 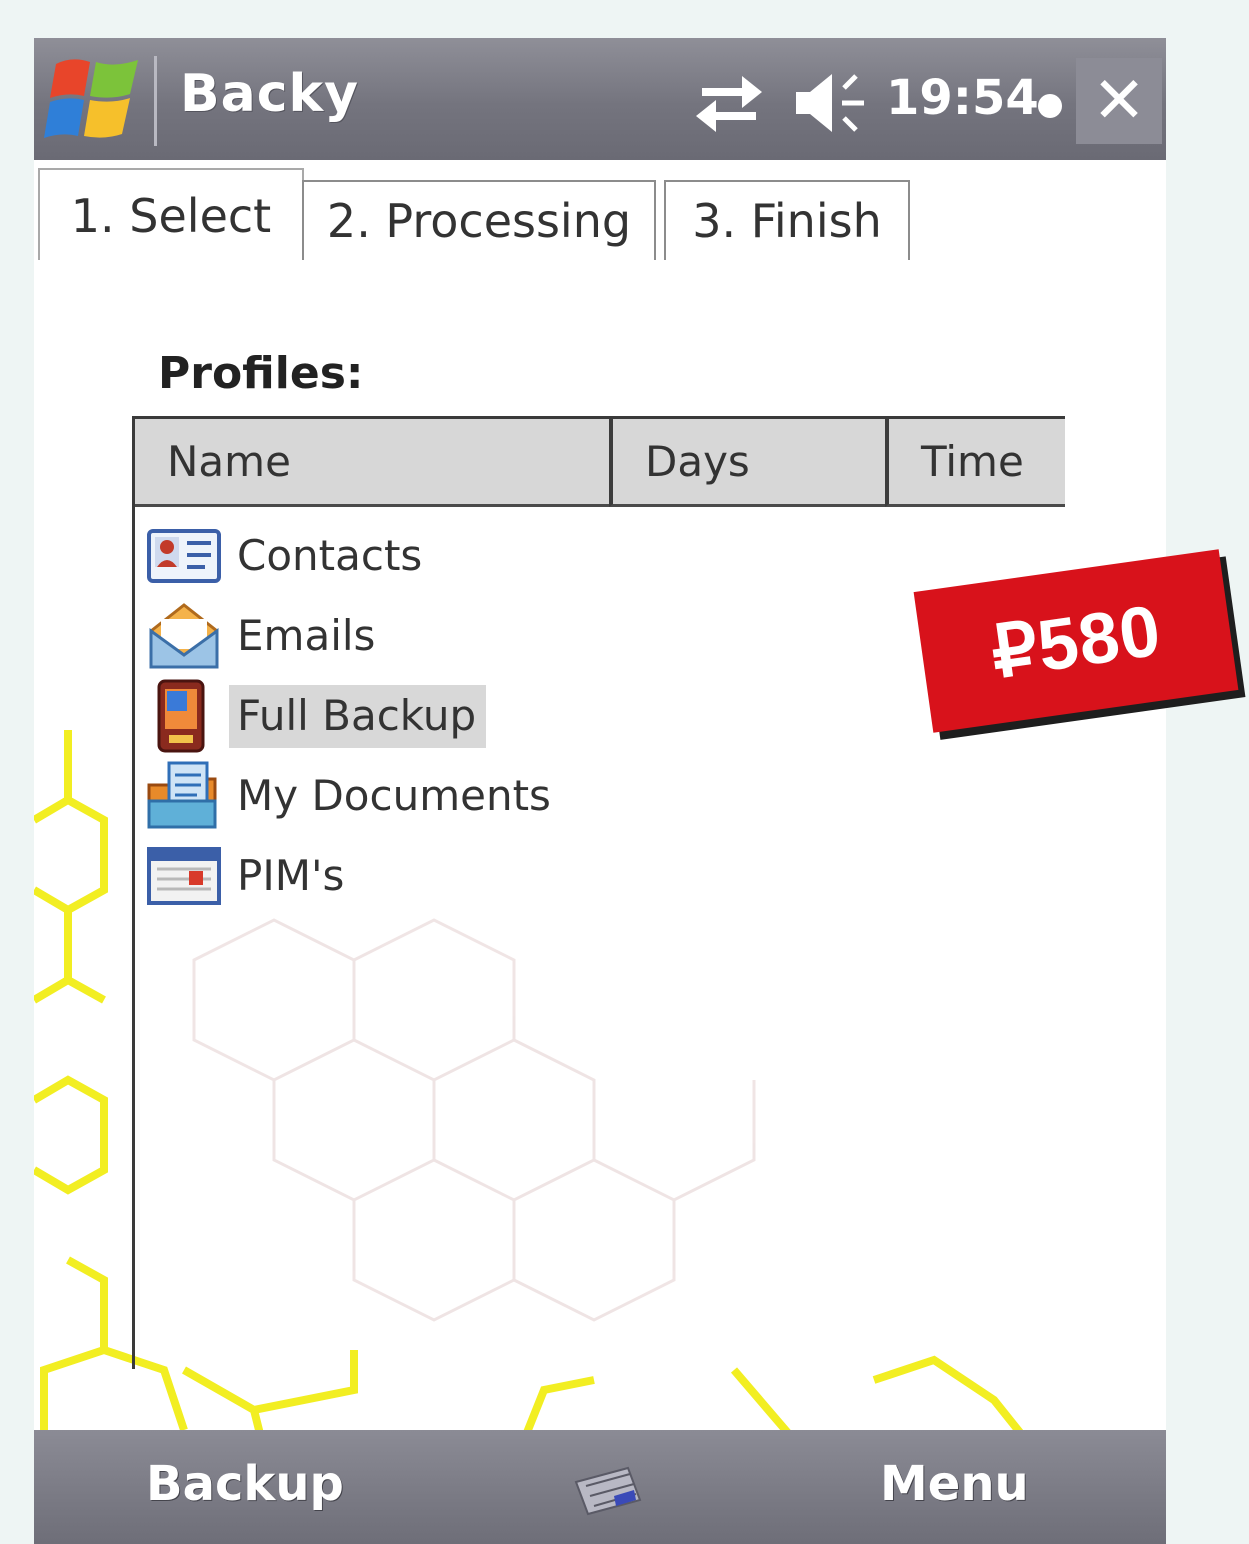 What do you see at coordinates (171, 215) in the screenshot?
I see `tab-select: 1. Select` at bounding box center [171, 215].